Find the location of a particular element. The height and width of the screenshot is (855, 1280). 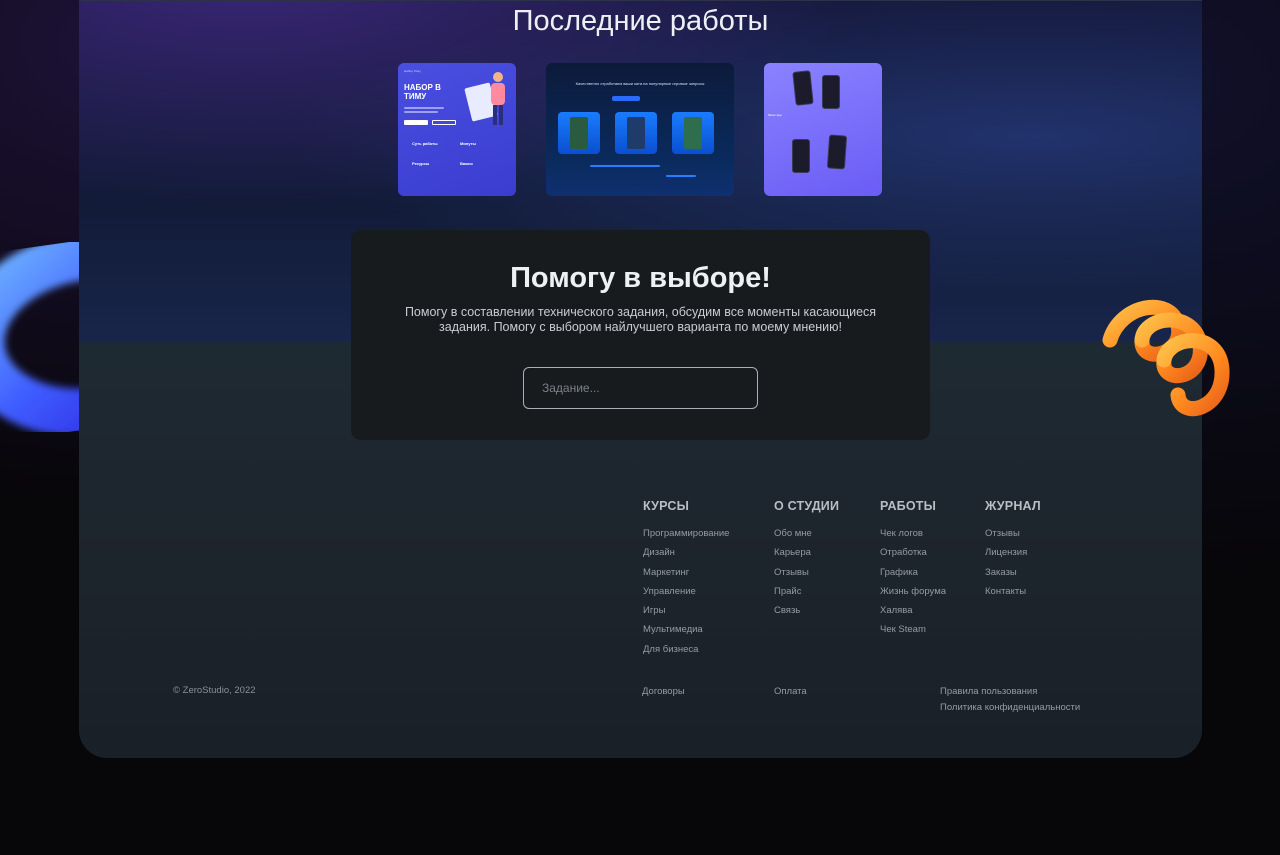

footer-link: Чек логов is located at coordinates (913, 533).